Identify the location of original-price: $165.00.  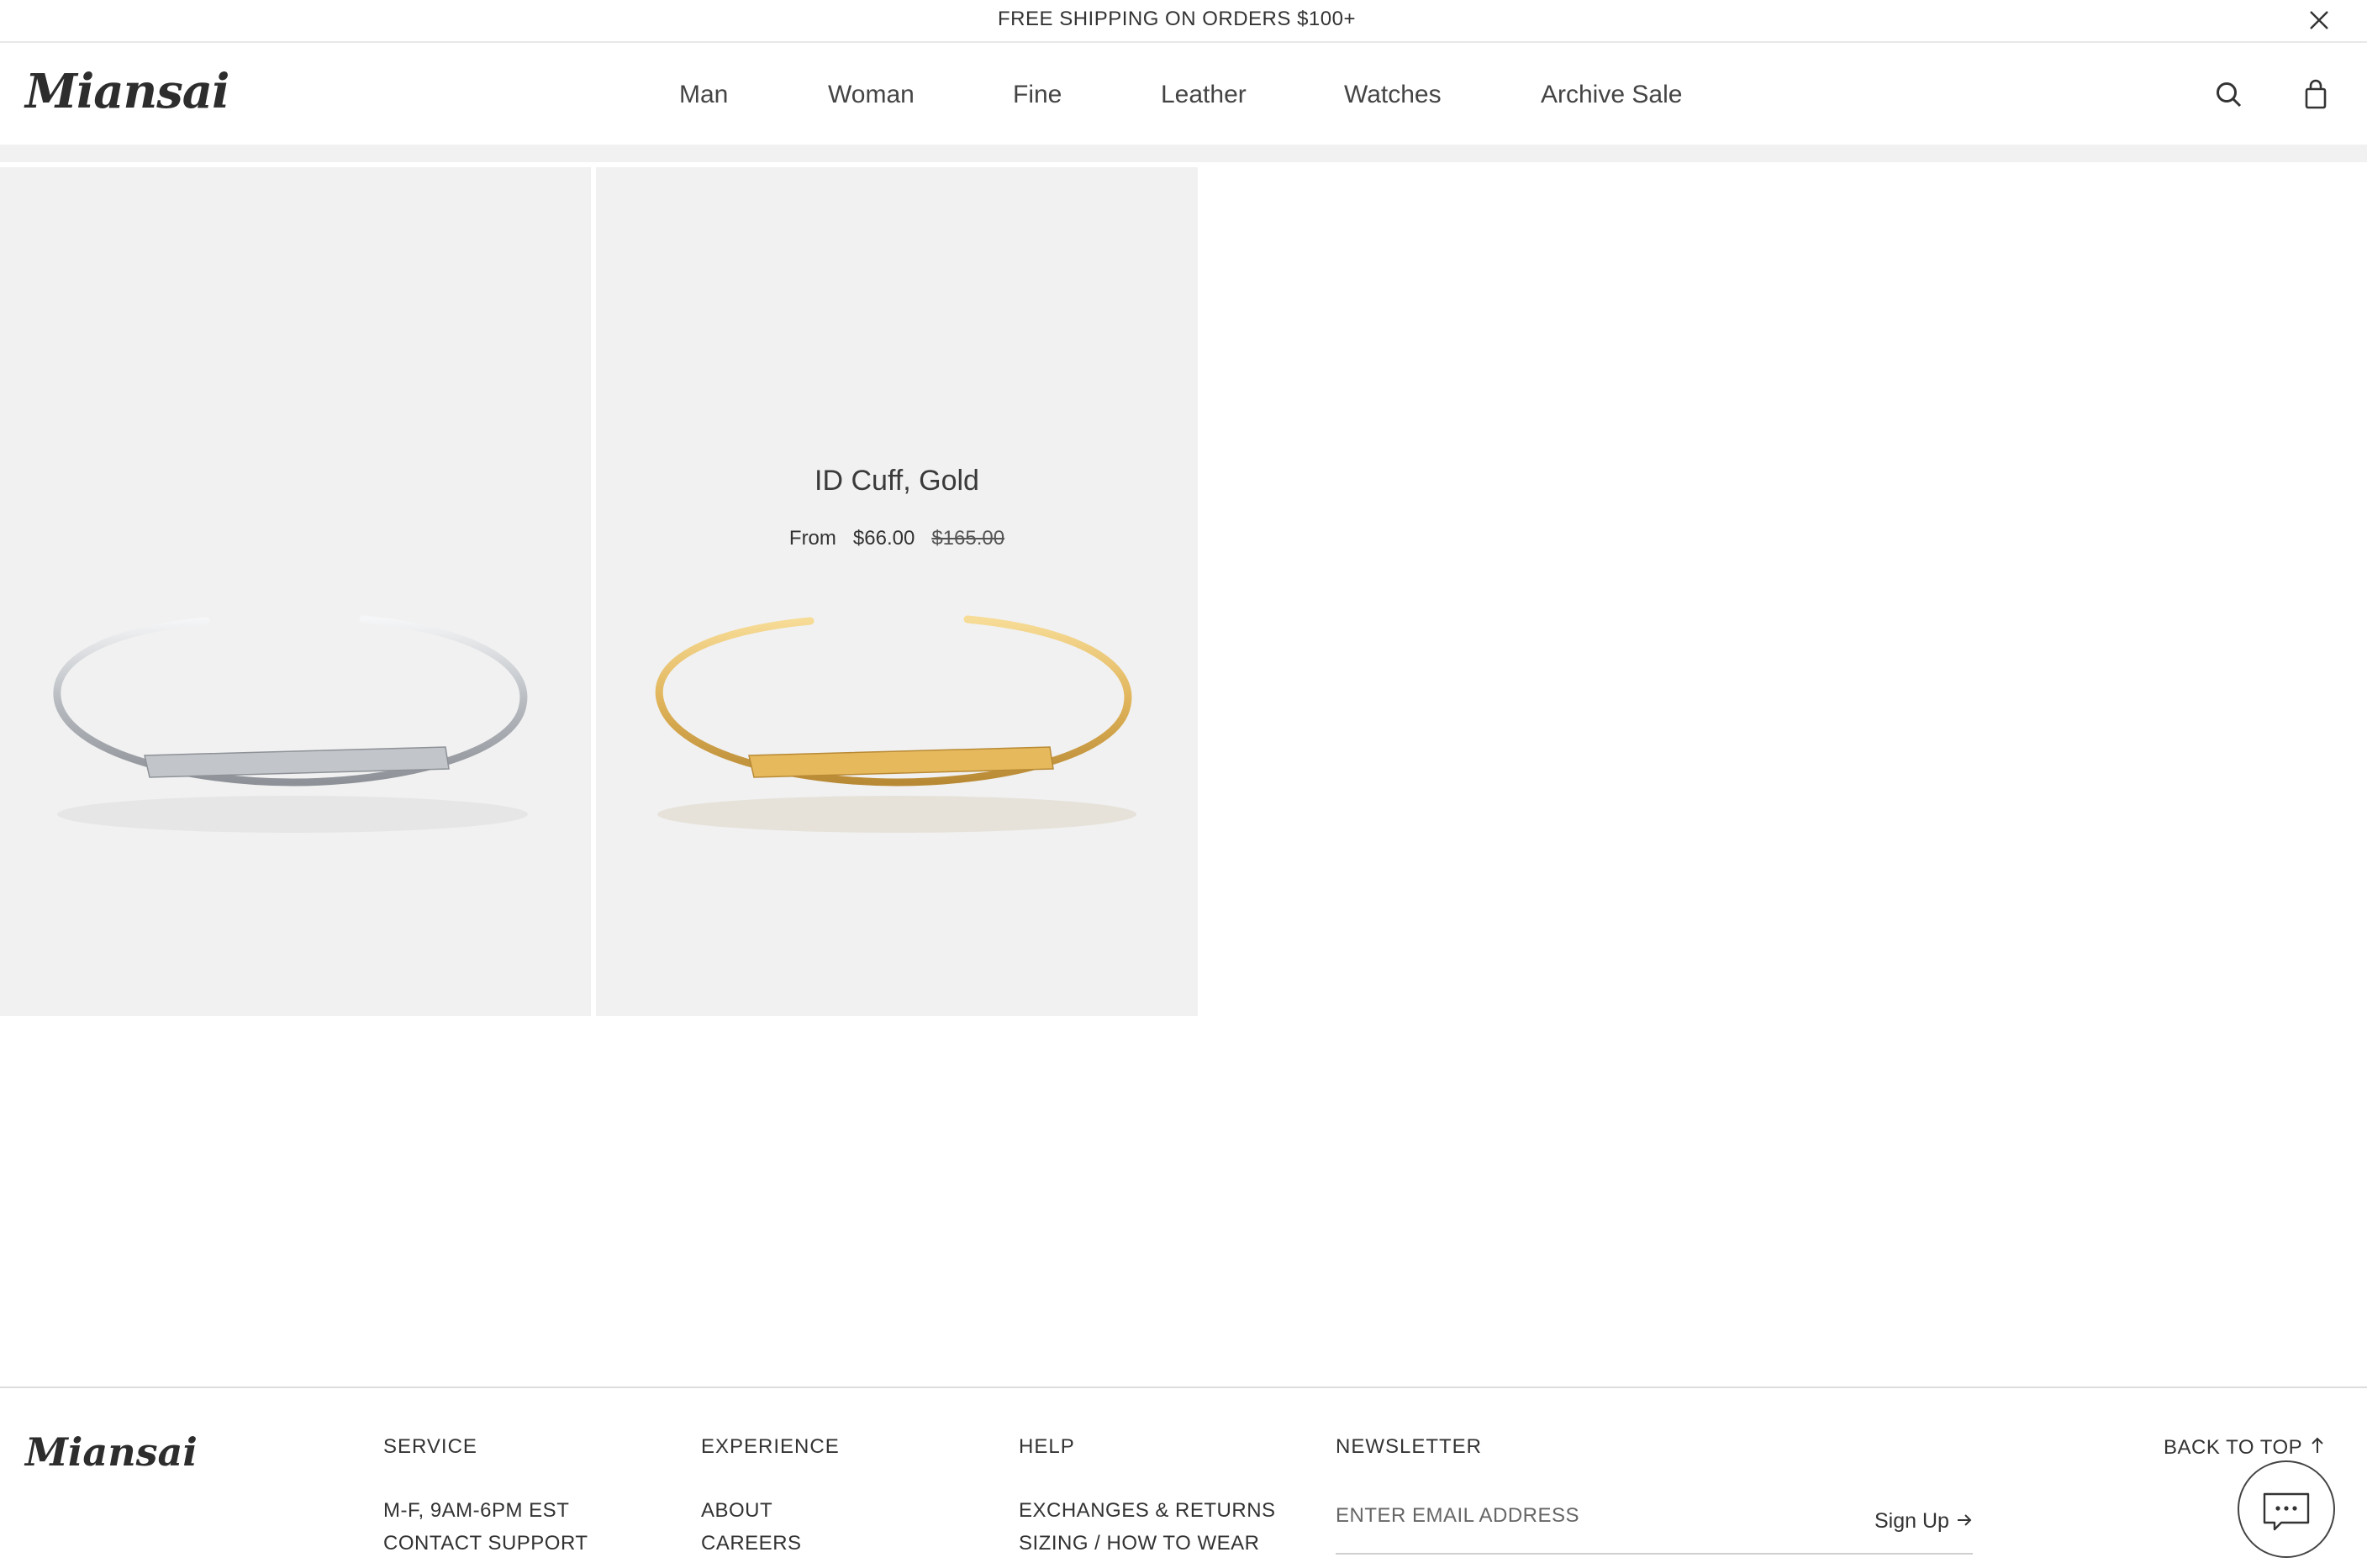
(968, 539).